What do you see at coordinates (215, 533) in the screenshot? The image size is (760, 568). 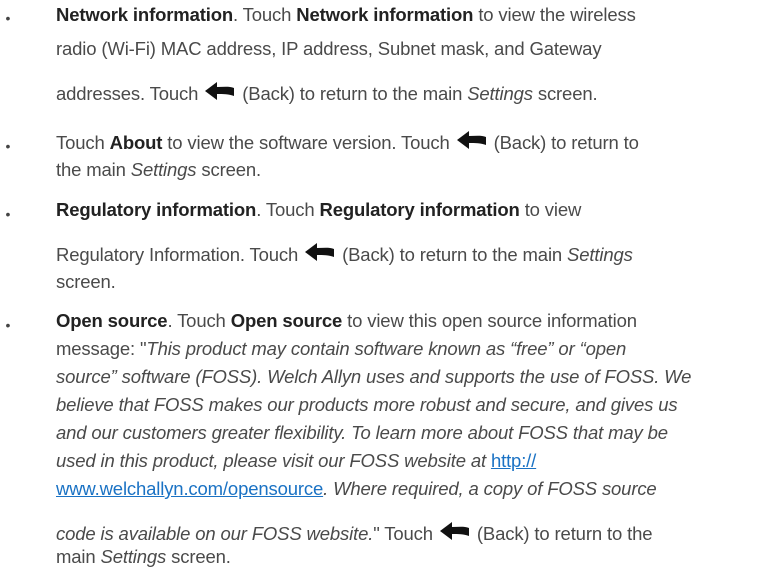 I see `italic-text: code is available on our FOSS website.` at bounding box center [215, 533].